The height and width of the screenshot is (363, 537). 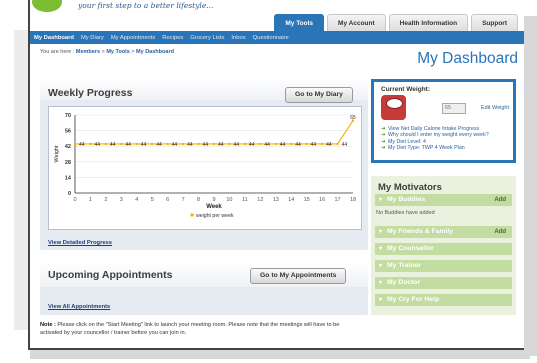 I want to click on data-label: 65, so click(x=353, y=118).